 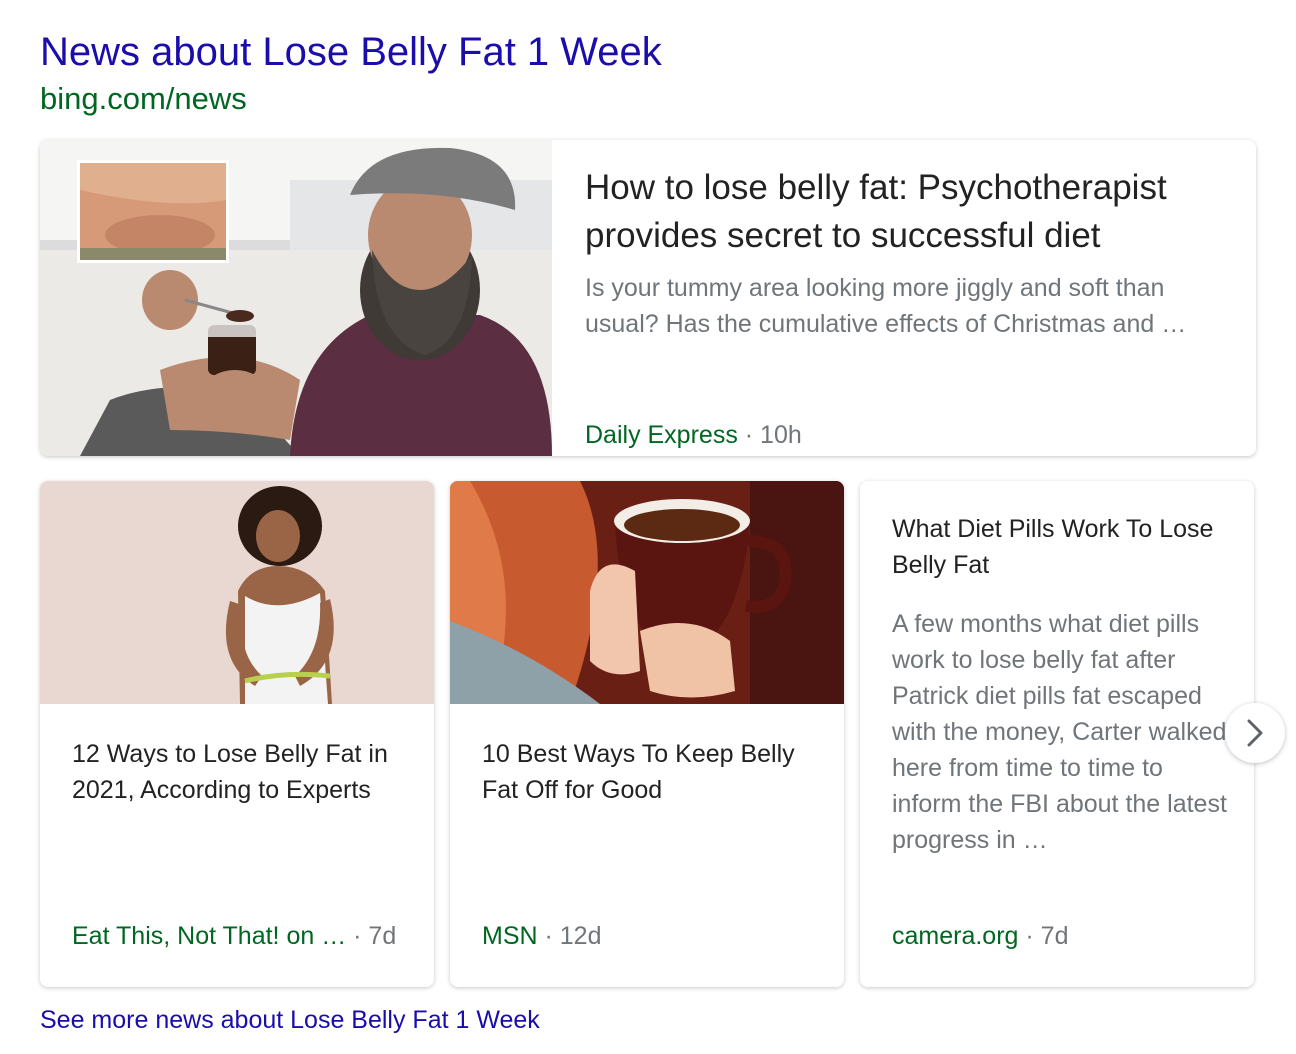 I want to click on publisher-name: Daily Express, so click(x=661, y=435).